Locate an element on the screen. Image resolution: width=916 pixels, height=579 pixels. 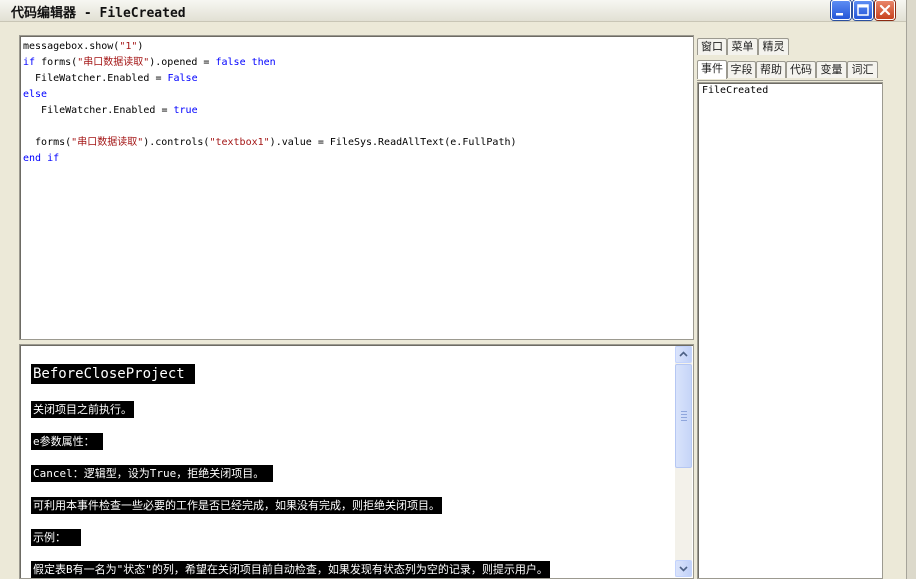
code-keyword: false is located at coordinates (230, 62).